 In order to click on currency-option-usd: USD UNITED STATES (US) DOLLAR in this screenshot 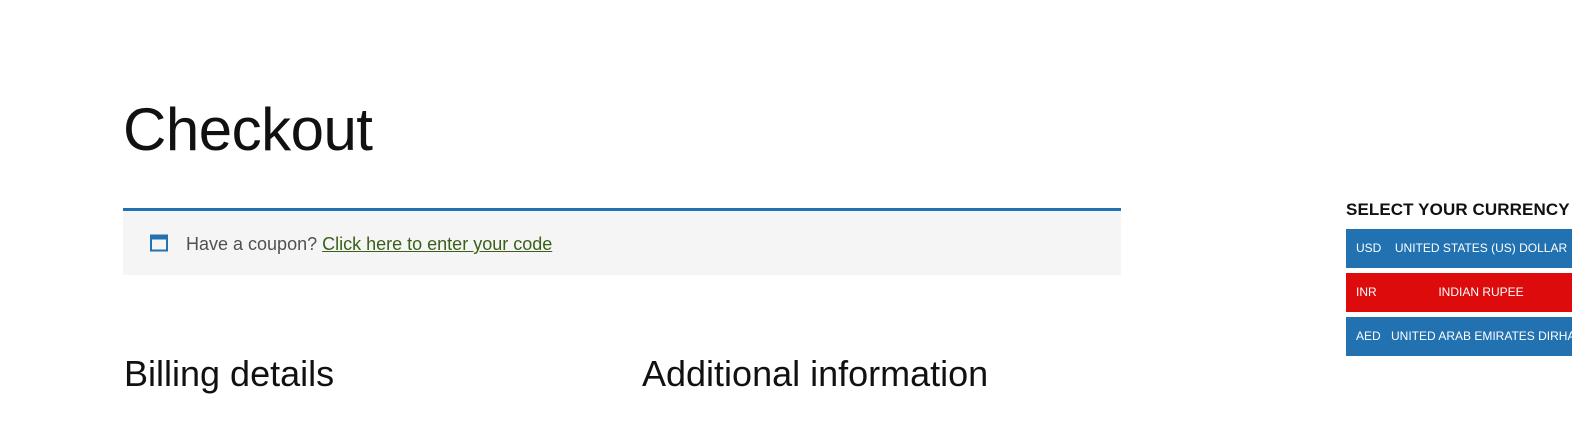, I will do `click(1459, 248)`.